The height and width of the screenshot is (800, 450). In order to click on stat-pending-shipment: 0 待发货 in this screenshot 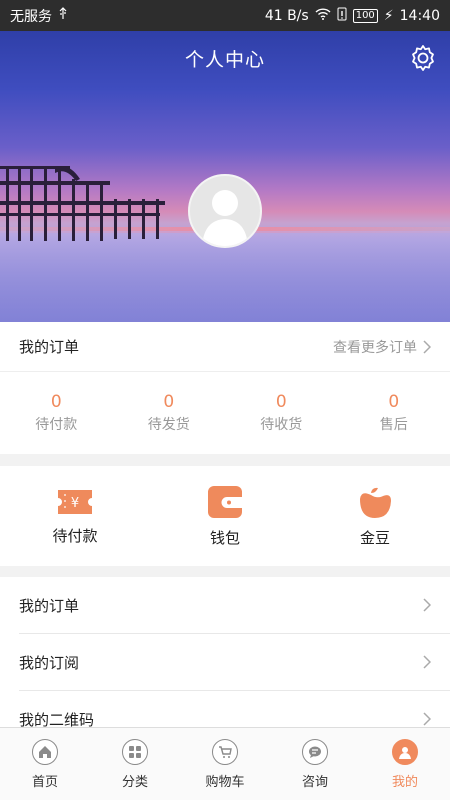, I will do `click(169, 413)`.